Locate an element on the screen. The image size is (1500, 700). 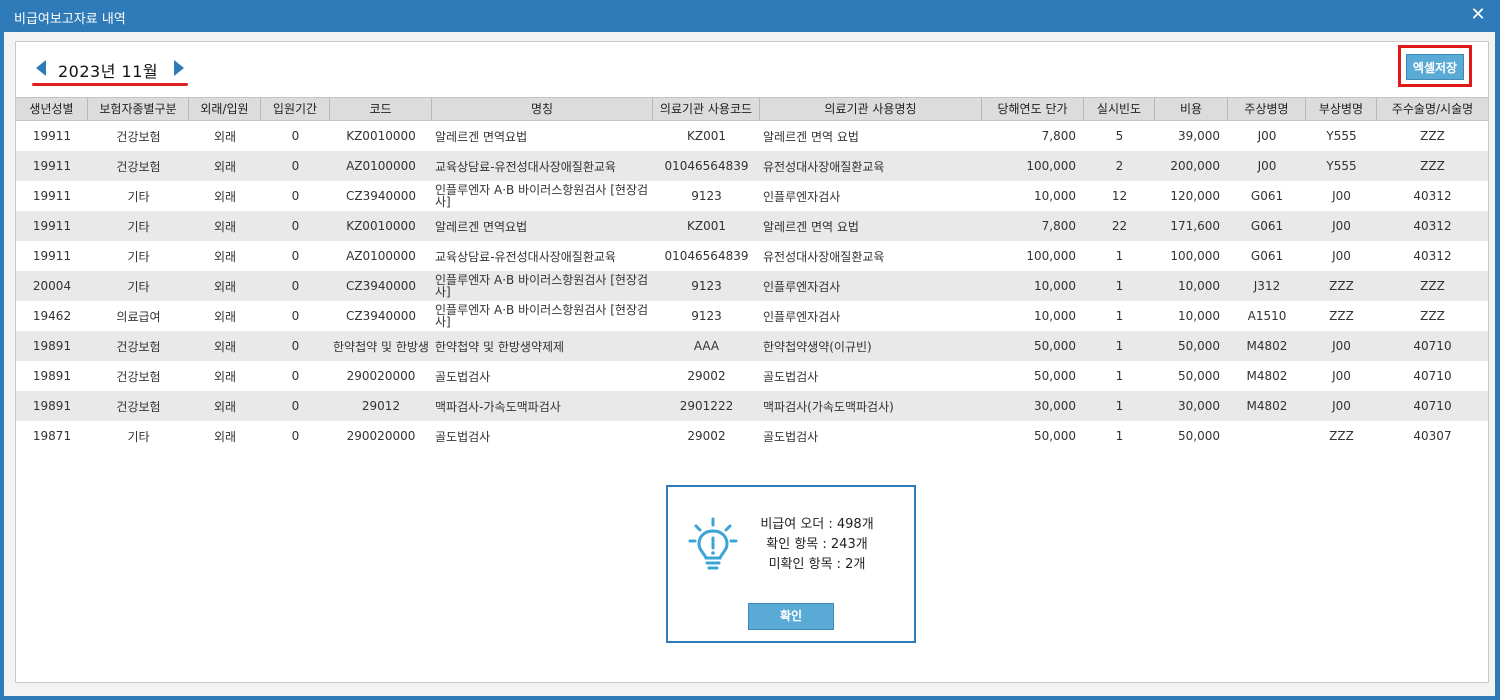
window-title: 비급여보고자료 내역 is located at coordinates (70, 19).